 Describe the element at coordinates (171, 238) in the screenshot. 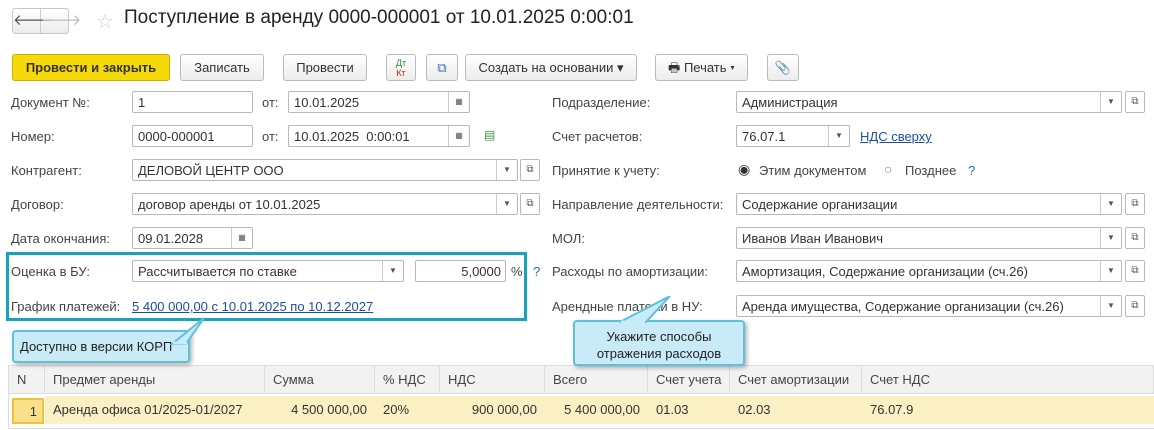

I see `end-date-value: 09.01.2028` at that location.